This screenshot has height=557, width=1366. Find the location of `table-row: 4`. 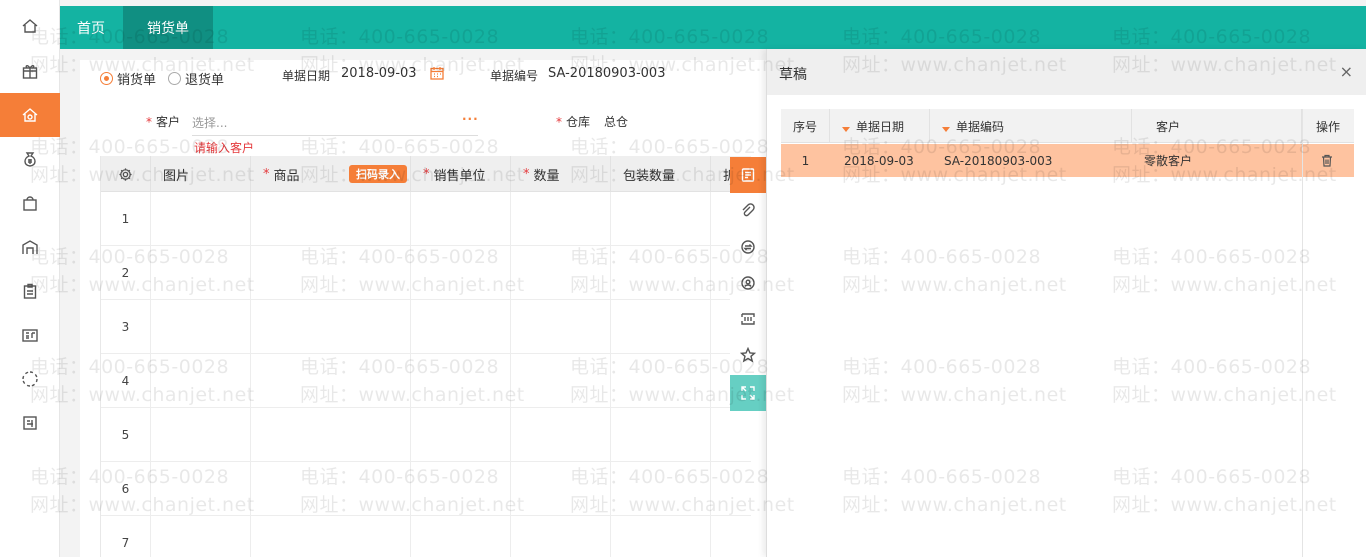

table-row: 4 is located at coordinates (426, 381).